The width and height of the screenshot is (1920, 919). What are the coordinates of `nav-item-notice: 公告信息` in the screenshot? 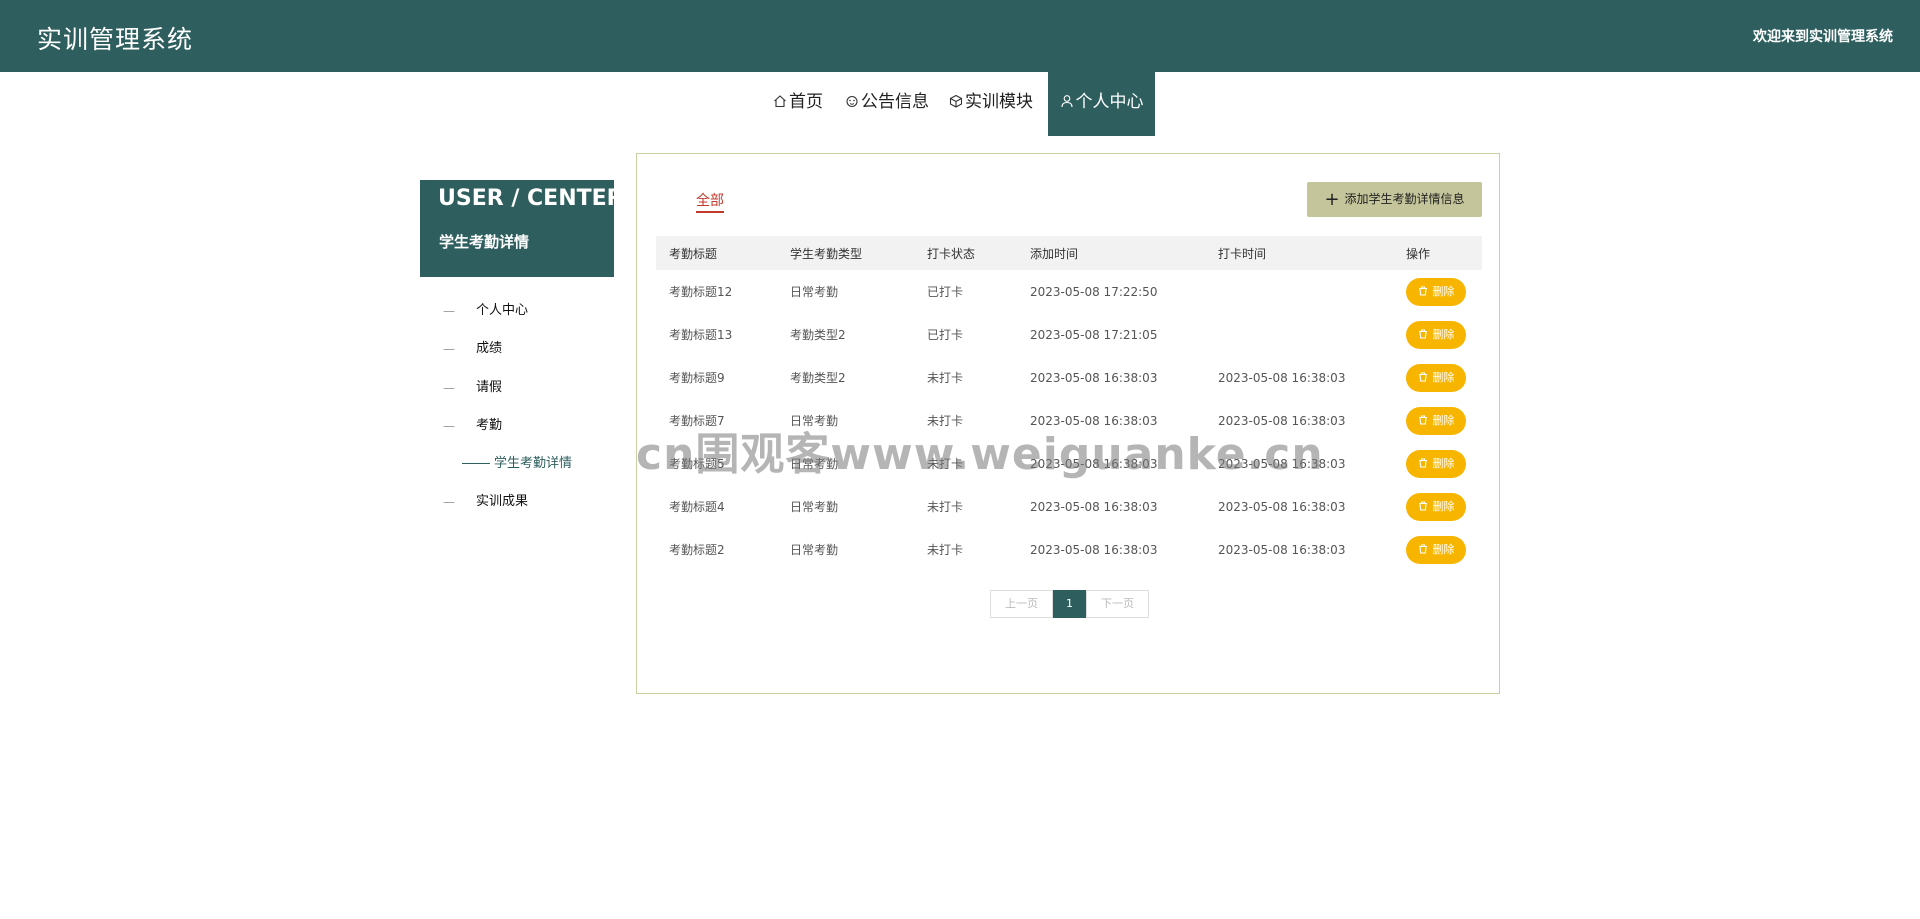 It's located at (887, 104).